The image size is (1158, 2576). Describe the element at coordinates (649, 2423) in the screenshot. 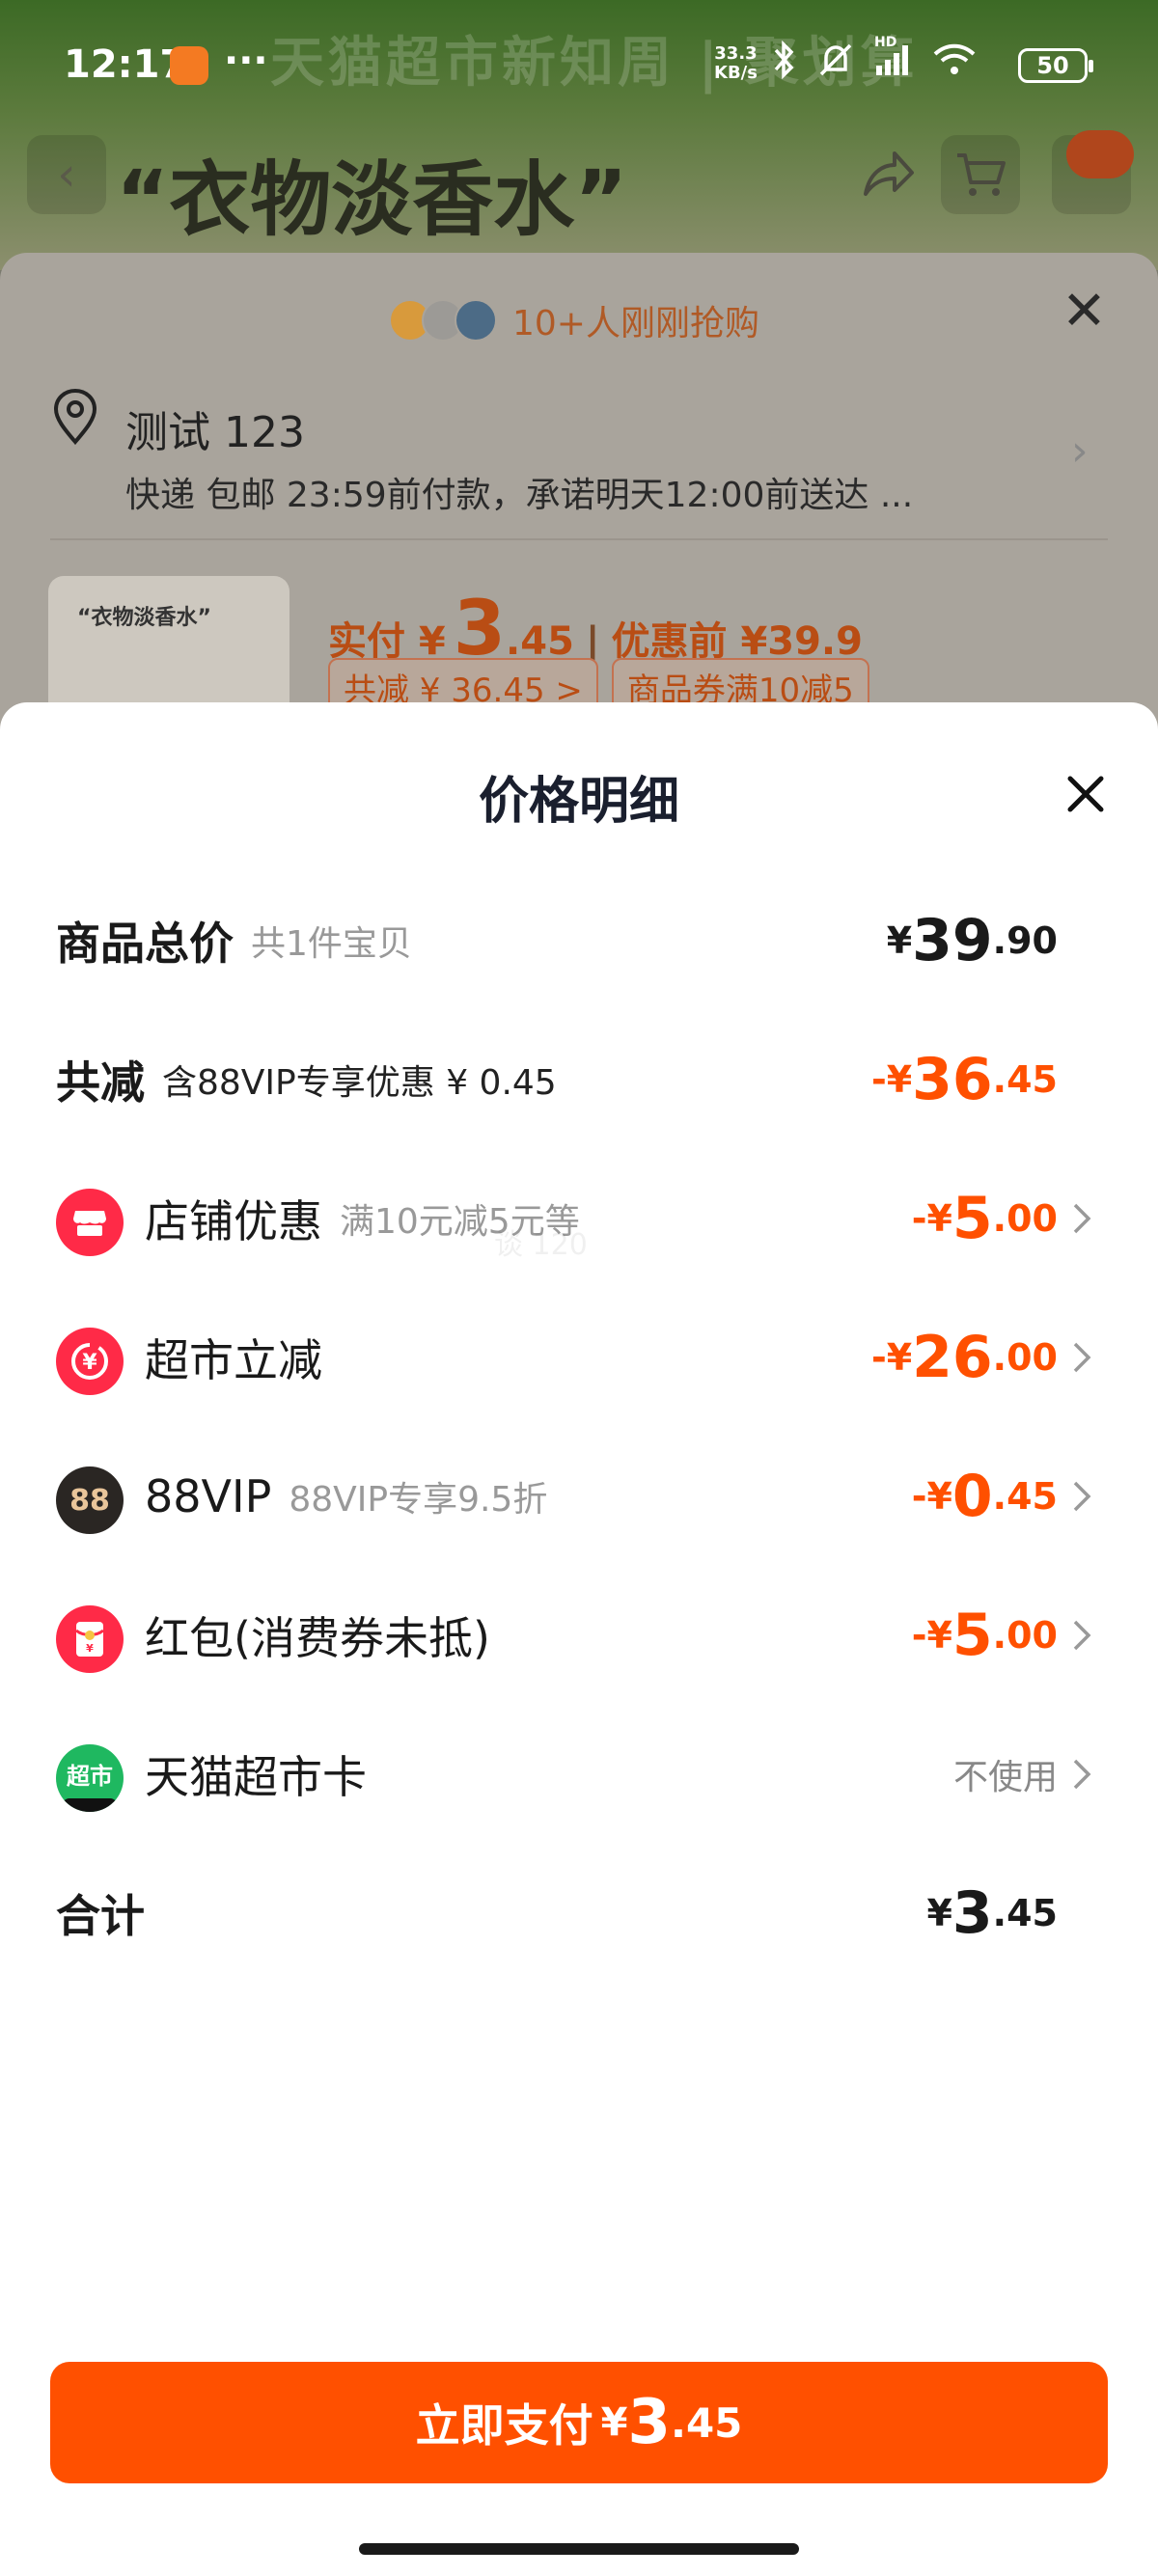

I see `pay-int: 3` at that location.